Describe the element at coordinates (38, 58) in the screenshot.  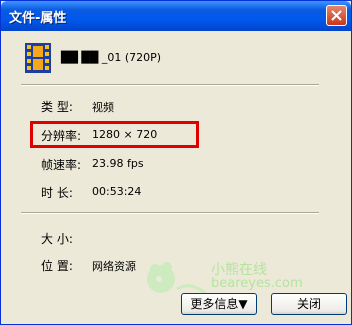
I see `video-file-icon` at that location.